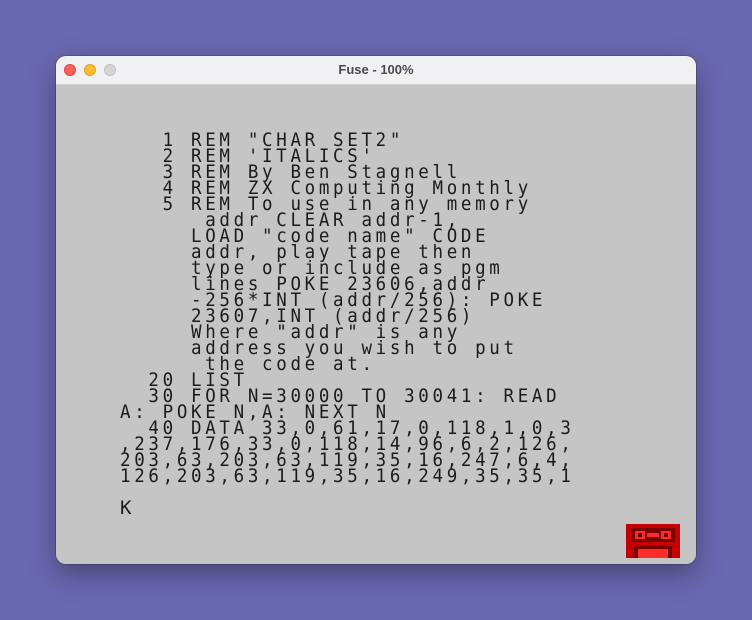 Image resolution: width=752 pixels, height=620 pixels. What do you see at coordinates (653, 541) in the screenshot?
I see `cassette-tape-icon` at bounding box center [653, 541].